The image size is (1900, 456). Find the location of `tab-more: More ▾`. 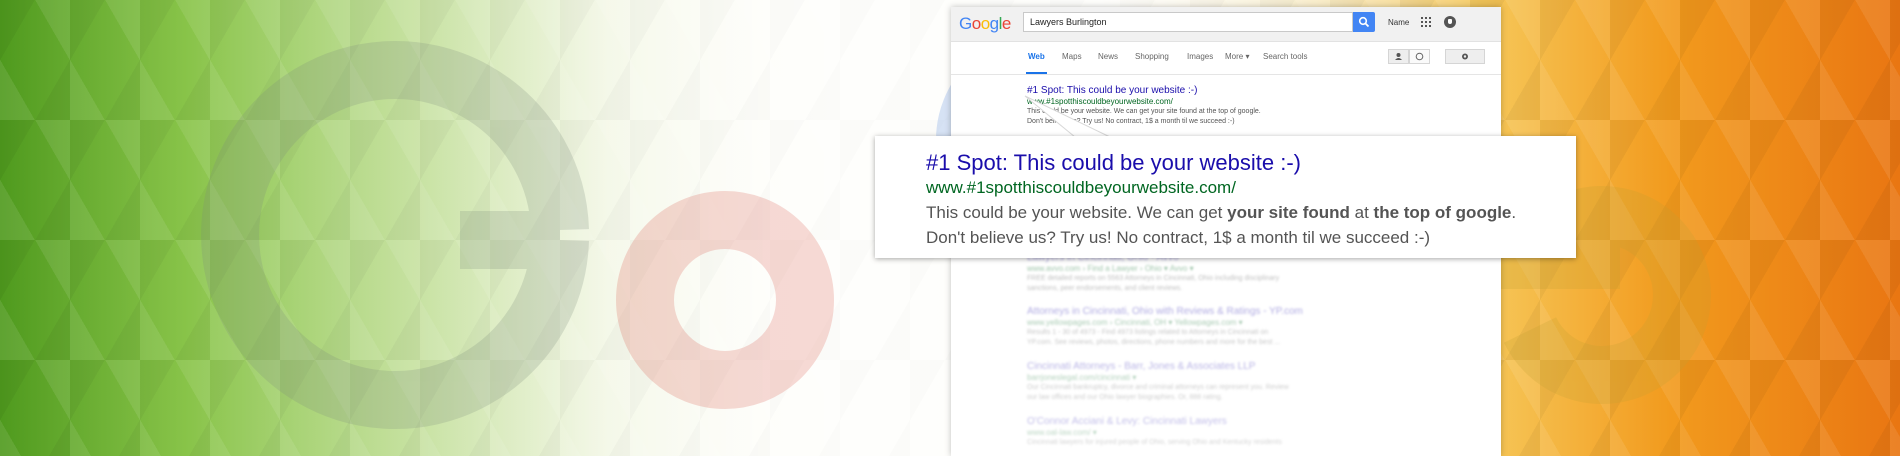

tab-more: More ▾ is located at coordinates (1237, 56).